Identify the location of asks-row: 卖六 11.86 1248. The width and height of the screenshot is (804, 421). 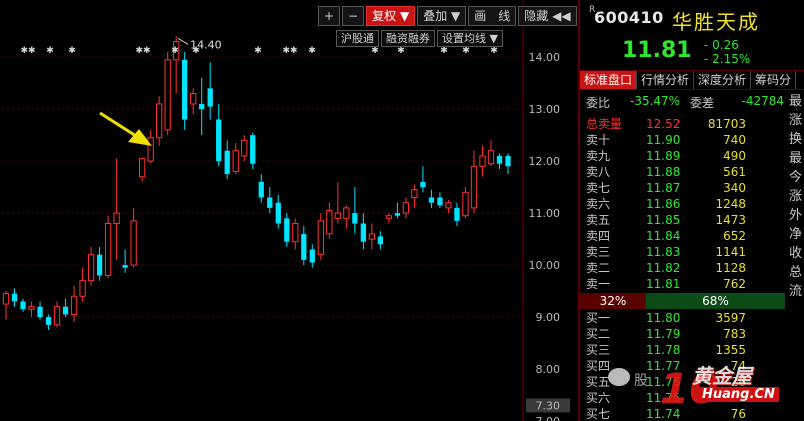
(685, 204).